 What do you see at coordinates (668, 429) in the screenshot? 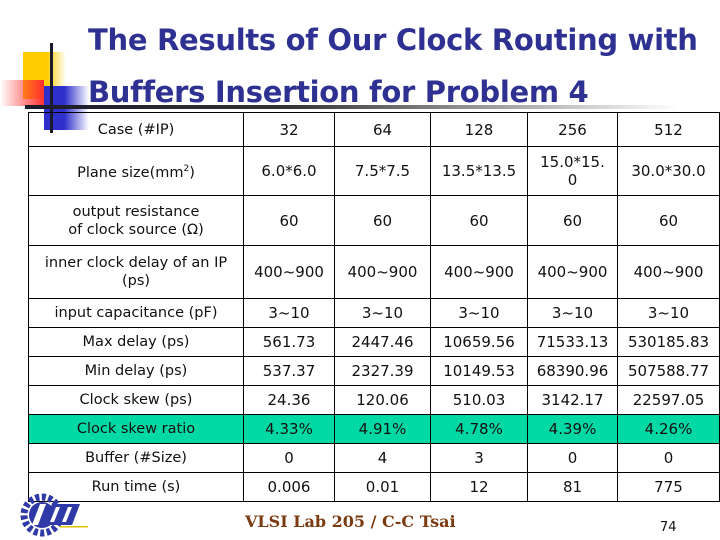
I see `value-cell: 4.26%` at bounding box center [668, 429].